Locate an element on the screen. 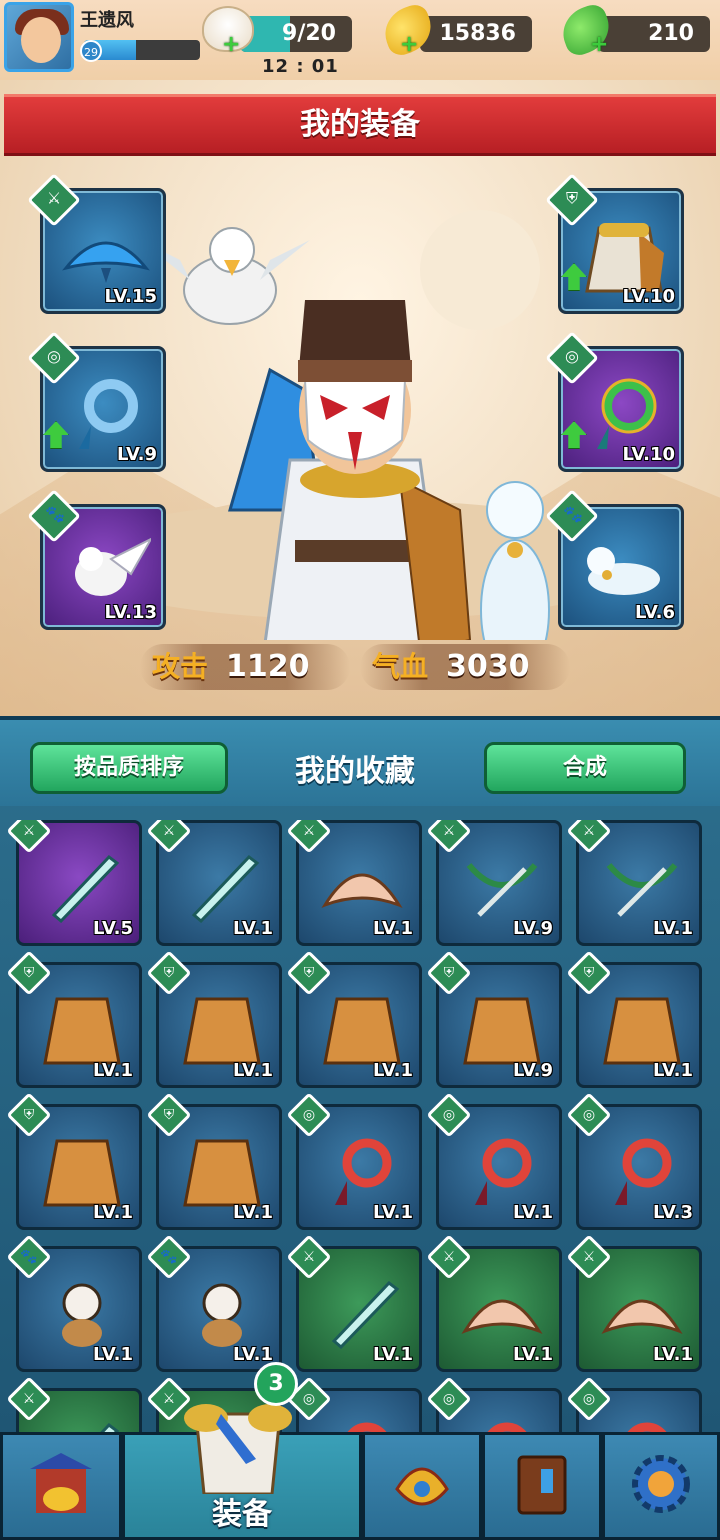 Image resolution: width=720 pixels, height=1540 pixels. equip-slot-pet-left: 🐾 LV.13 is located at coordinates (96, 559).